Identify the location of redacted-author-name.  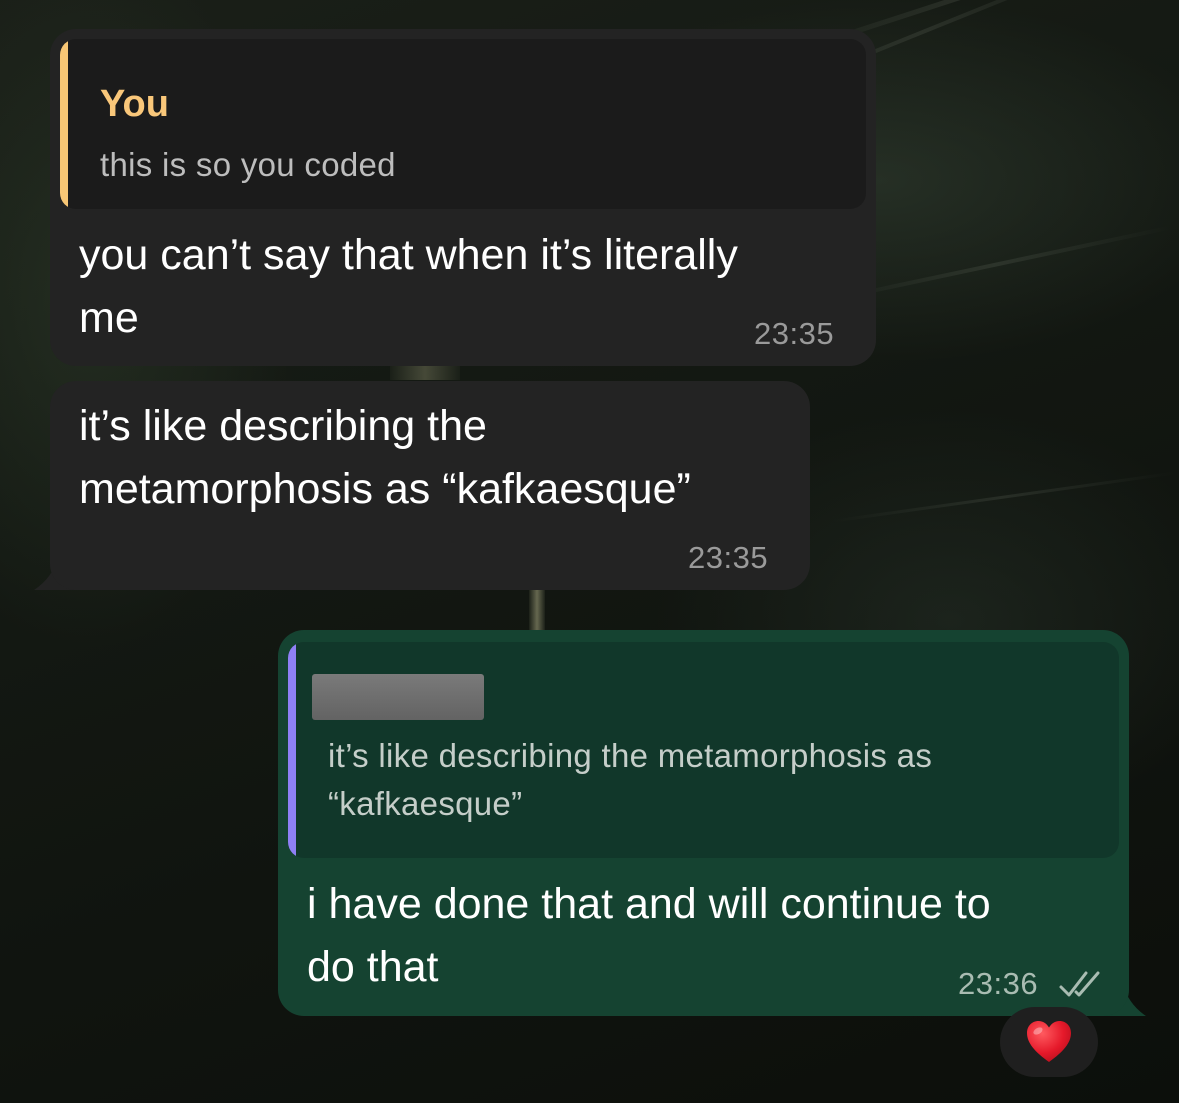
(398, 697).